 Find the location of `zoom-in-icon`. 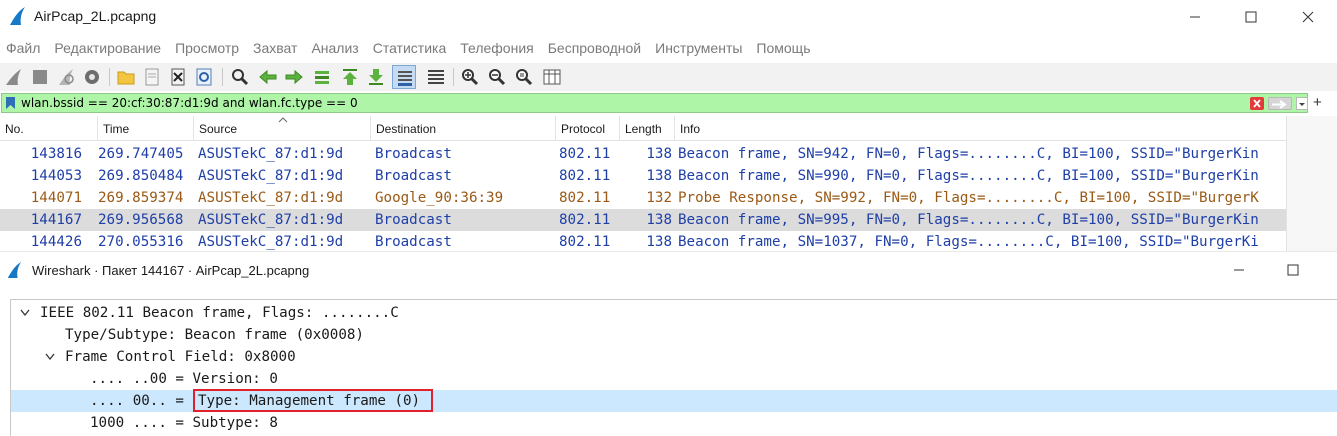

zoom-in-icon is located at coordinates (470, 77).